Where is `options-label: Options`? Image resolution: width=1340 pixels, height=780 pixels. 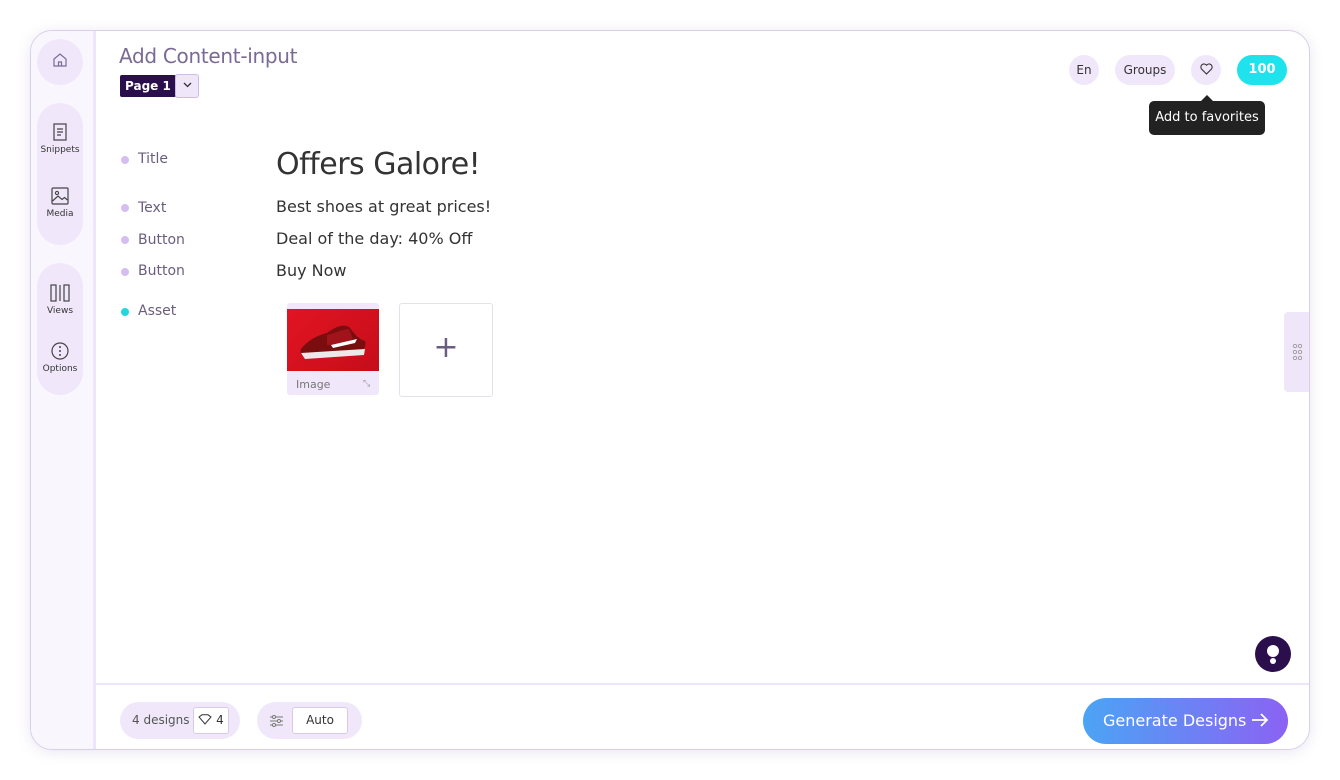 options-label: Options is located at coordinates (60, 369).